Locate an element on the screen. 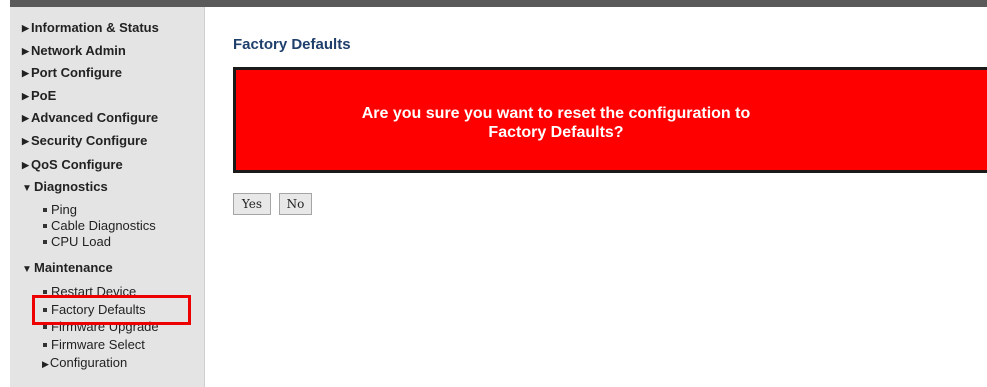 This screenshot has width=987, height=387. selection-highlight is located at coordinates (111, 310).